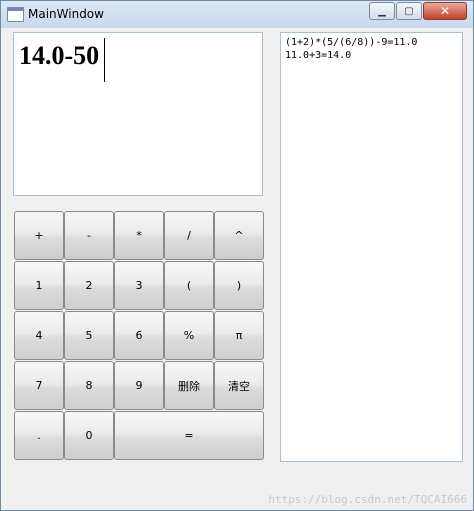 The image size is (474, 511). I want to click on key-minus: -, so click(89, 235).